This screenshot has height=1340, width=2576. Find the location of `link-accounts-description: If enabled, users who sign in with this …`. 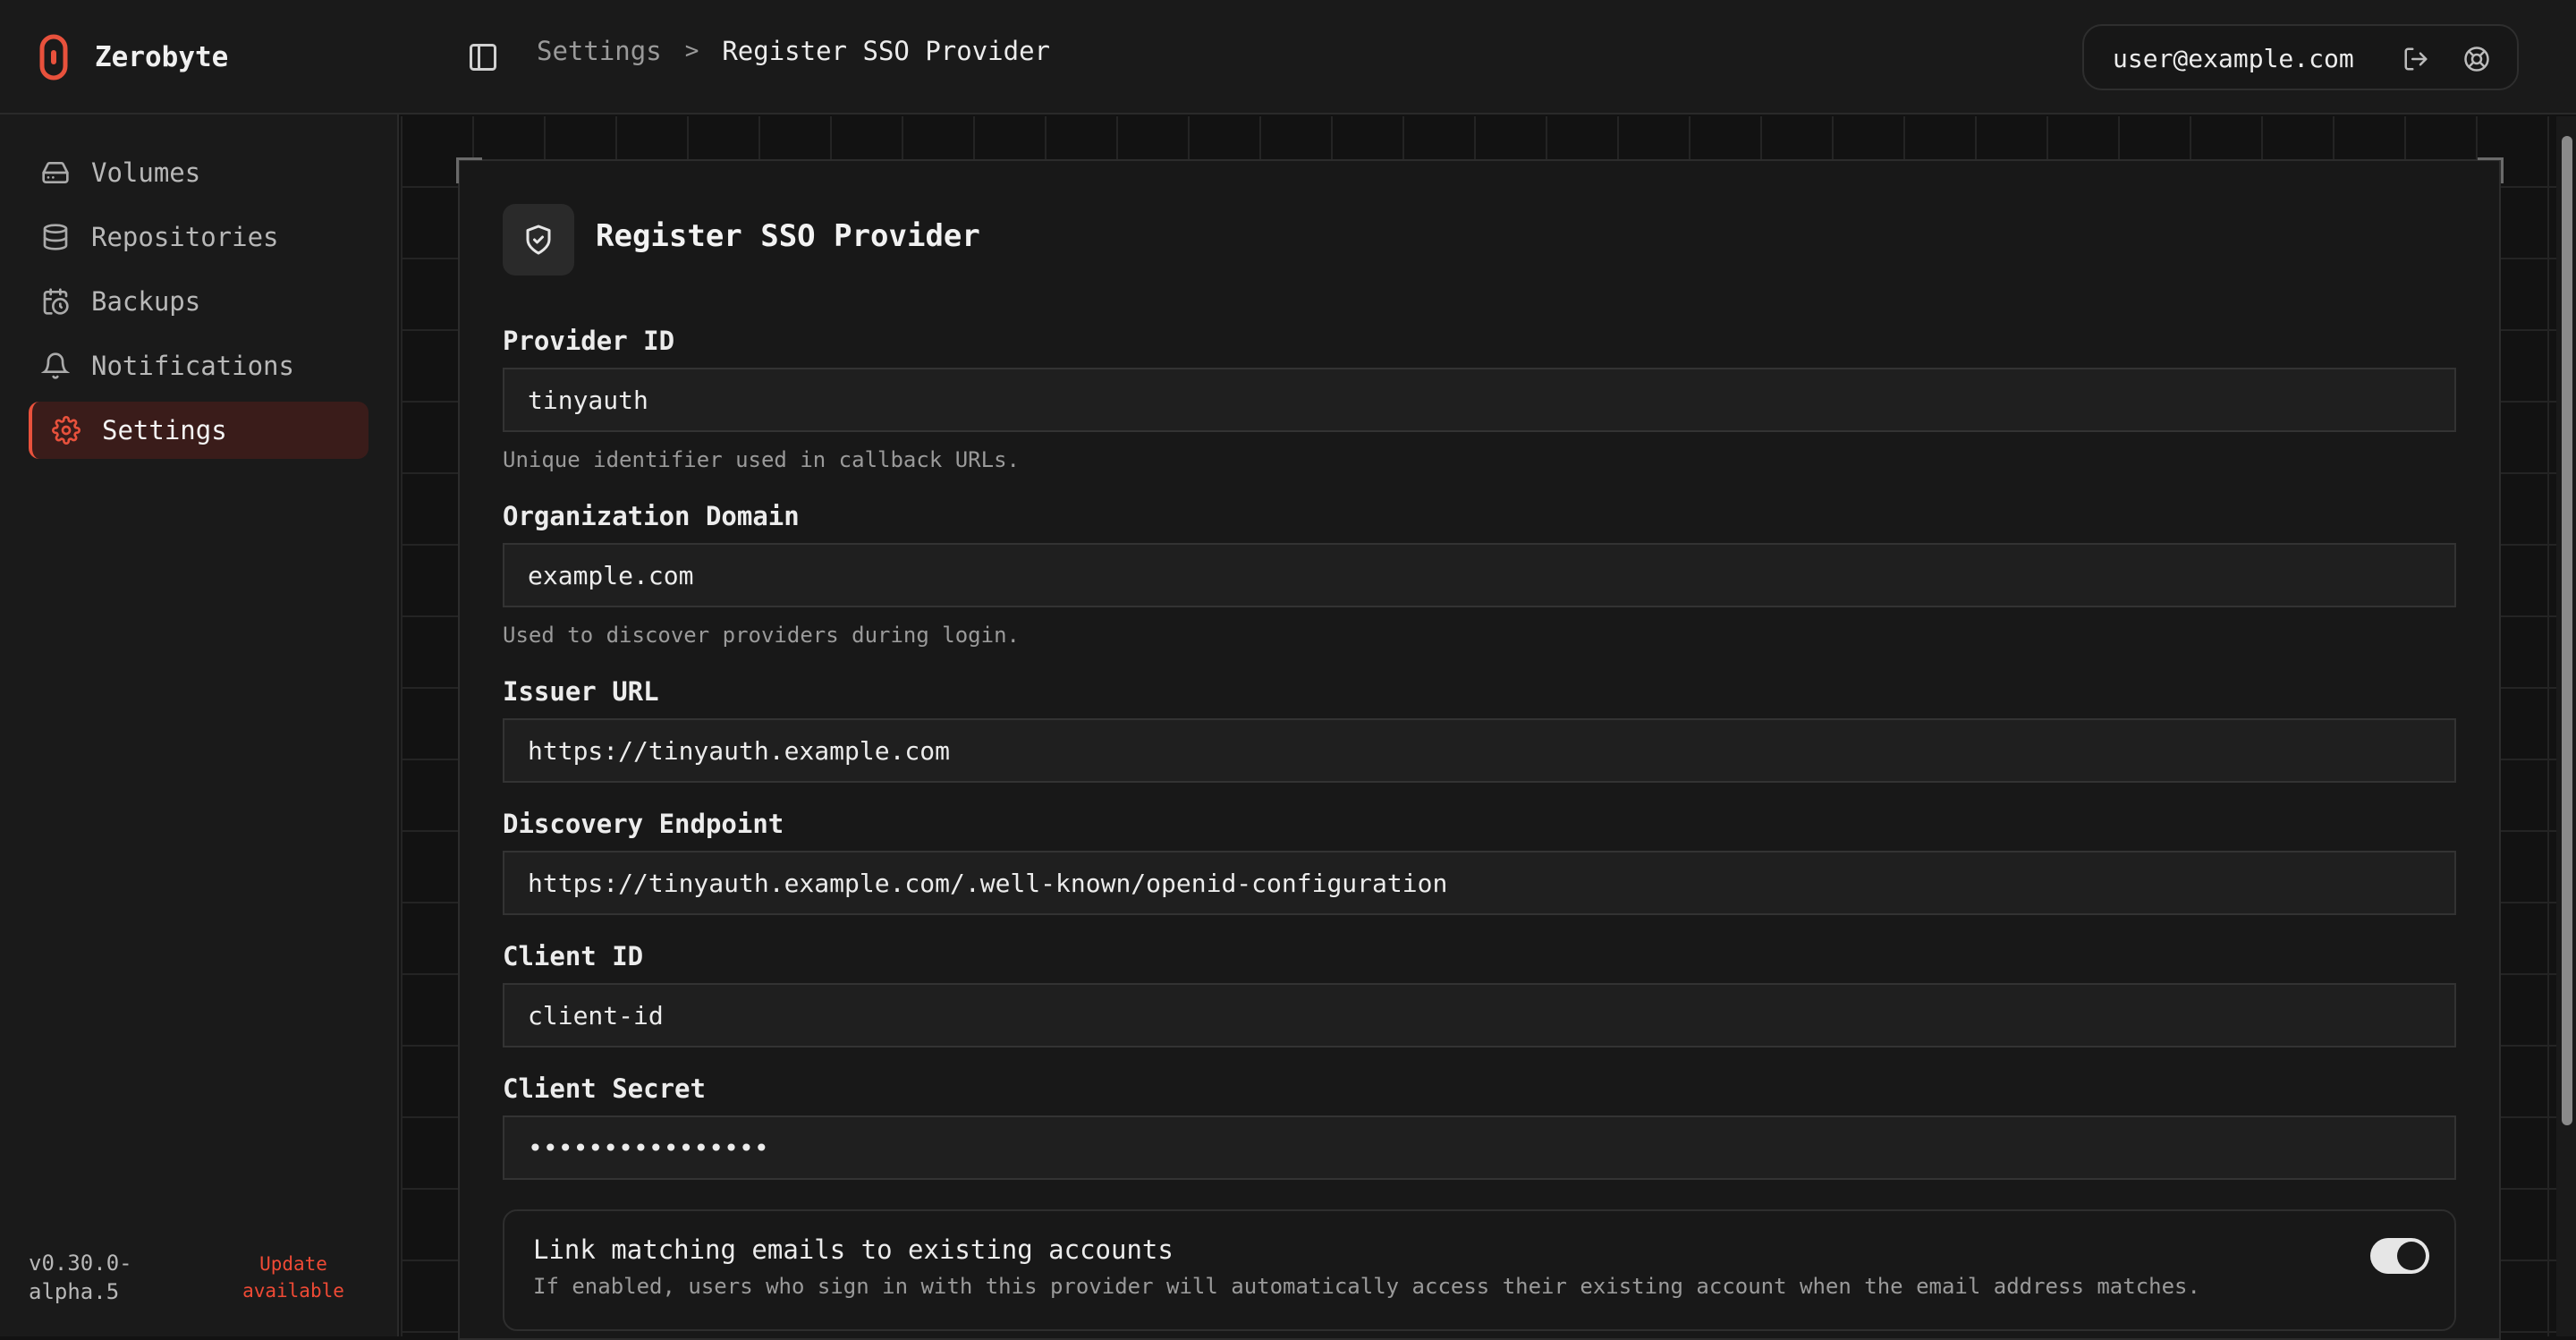

link-accounts-description: If enabled, users who sign in with this … is located at coordinates (1366, 1286).